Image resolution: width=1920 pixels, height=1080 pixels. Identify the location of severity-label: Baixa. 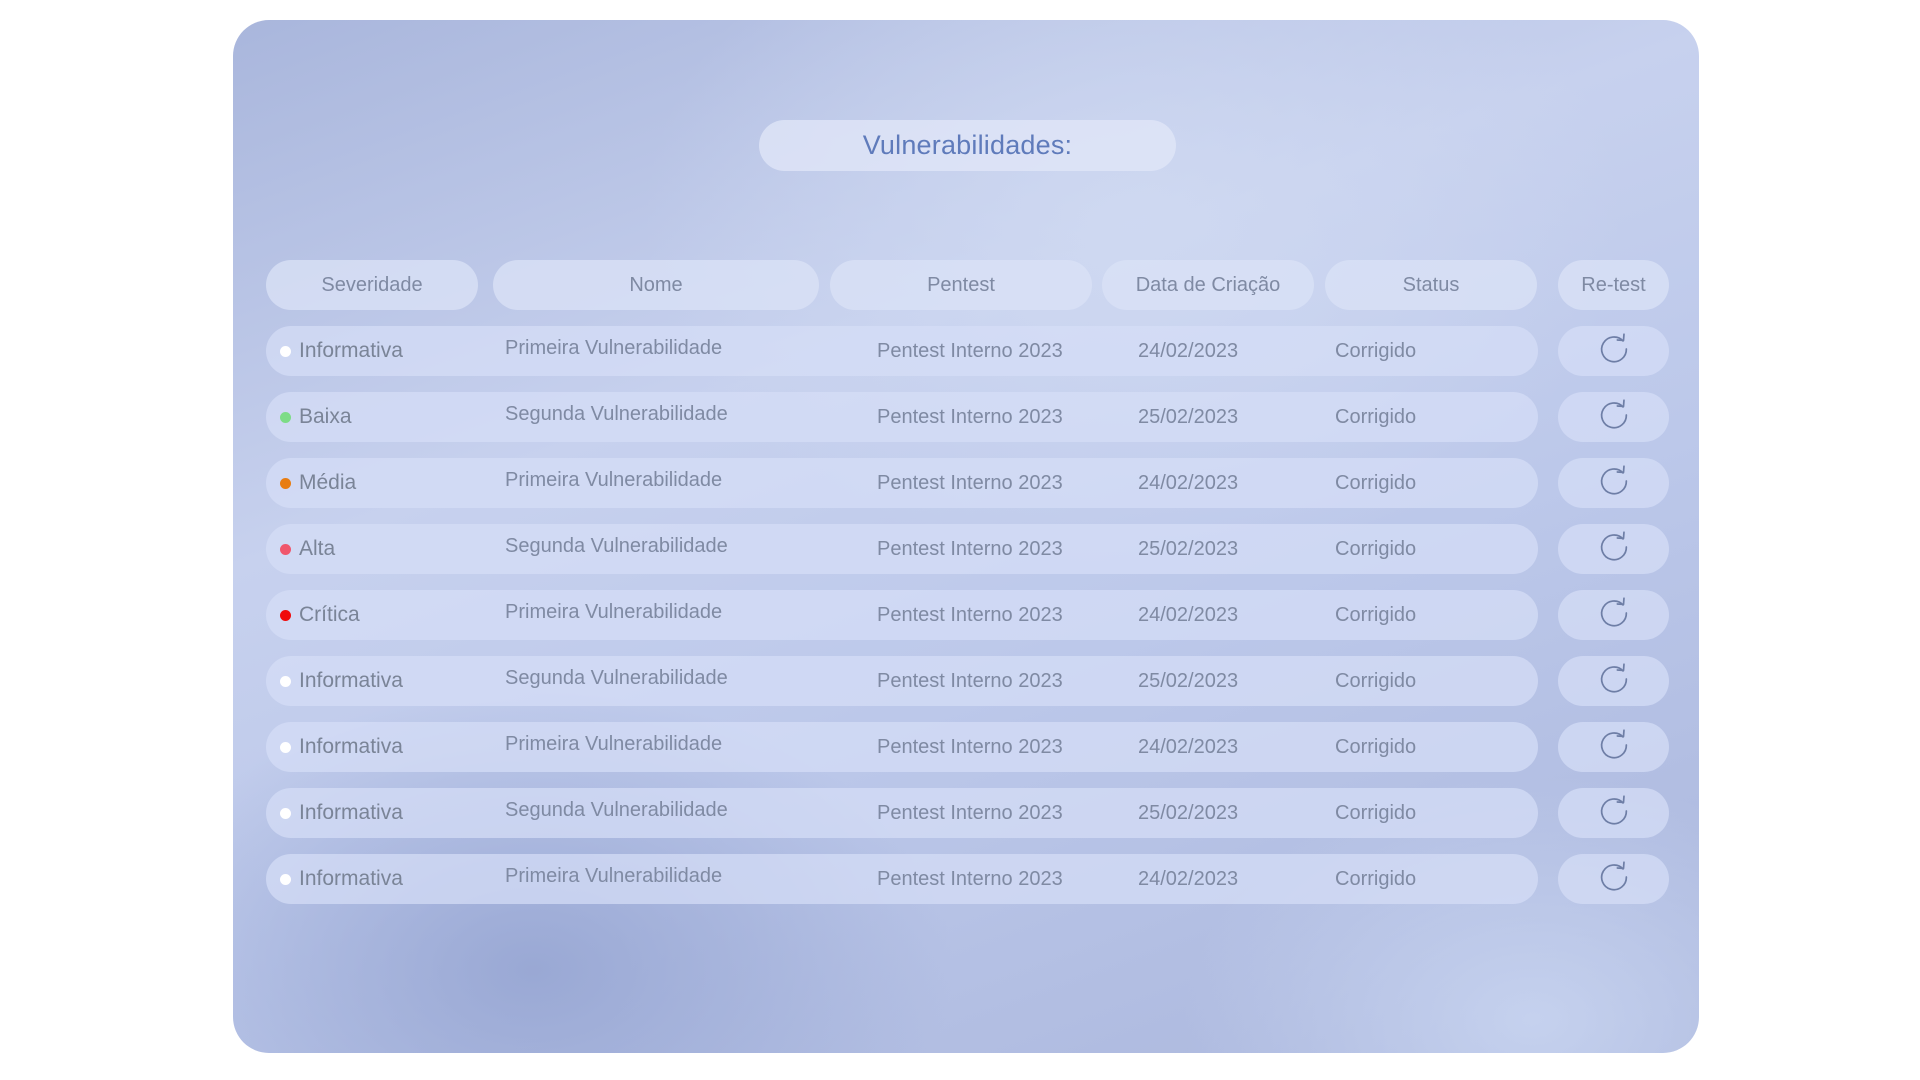
(325, 416).